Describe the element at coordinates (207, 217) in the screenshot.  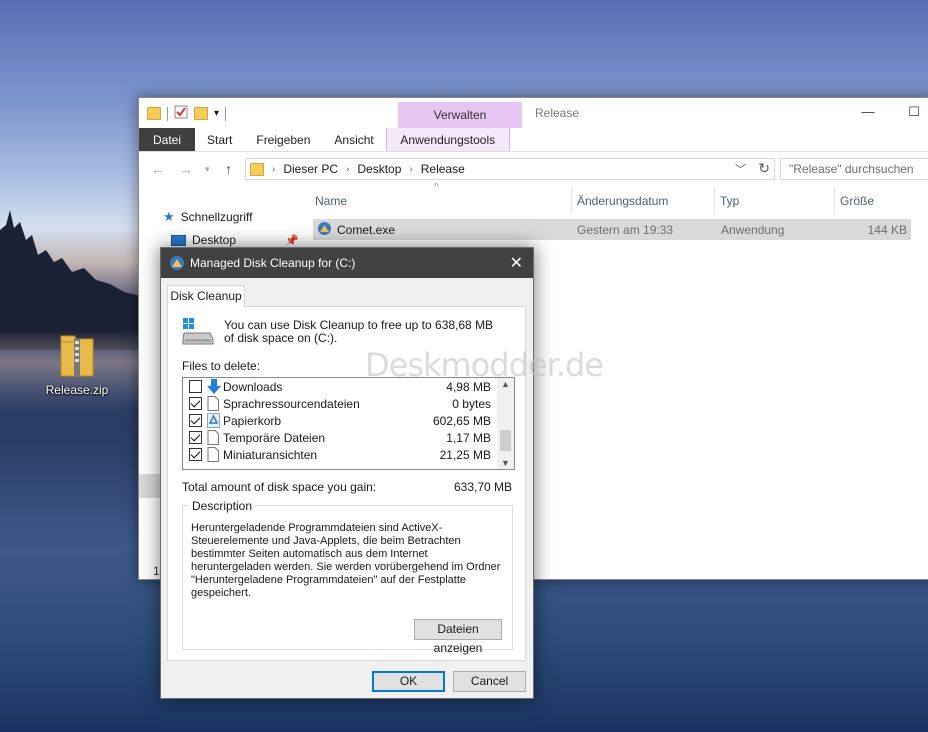
I see `nav-quick-access: ★ Schnellzugriff` at that location.